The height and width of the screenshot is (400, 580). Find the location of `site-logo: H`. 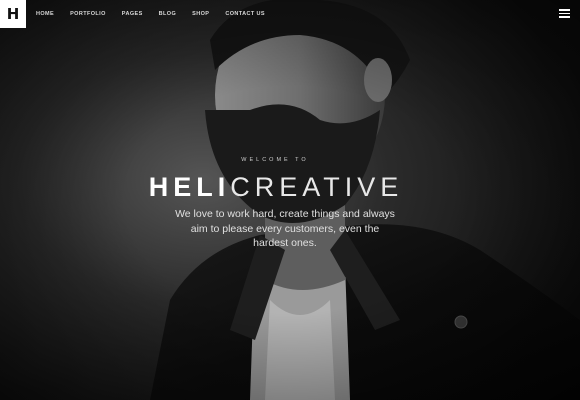

site-logo: H is located at coordinates (13, 14).